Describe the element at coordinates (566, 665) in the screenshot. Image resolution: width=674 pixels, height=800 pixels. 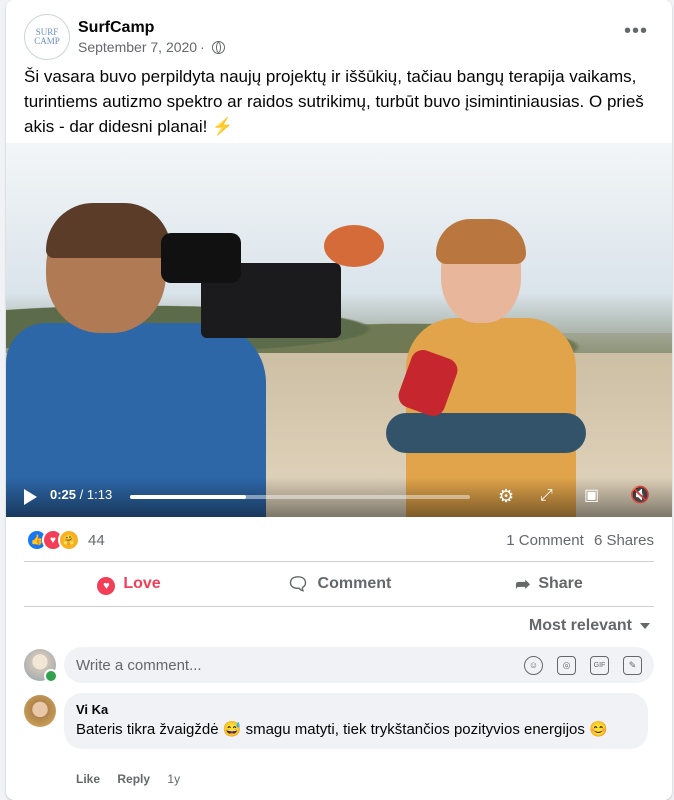
I see `camera-icon: ◎` at that location.